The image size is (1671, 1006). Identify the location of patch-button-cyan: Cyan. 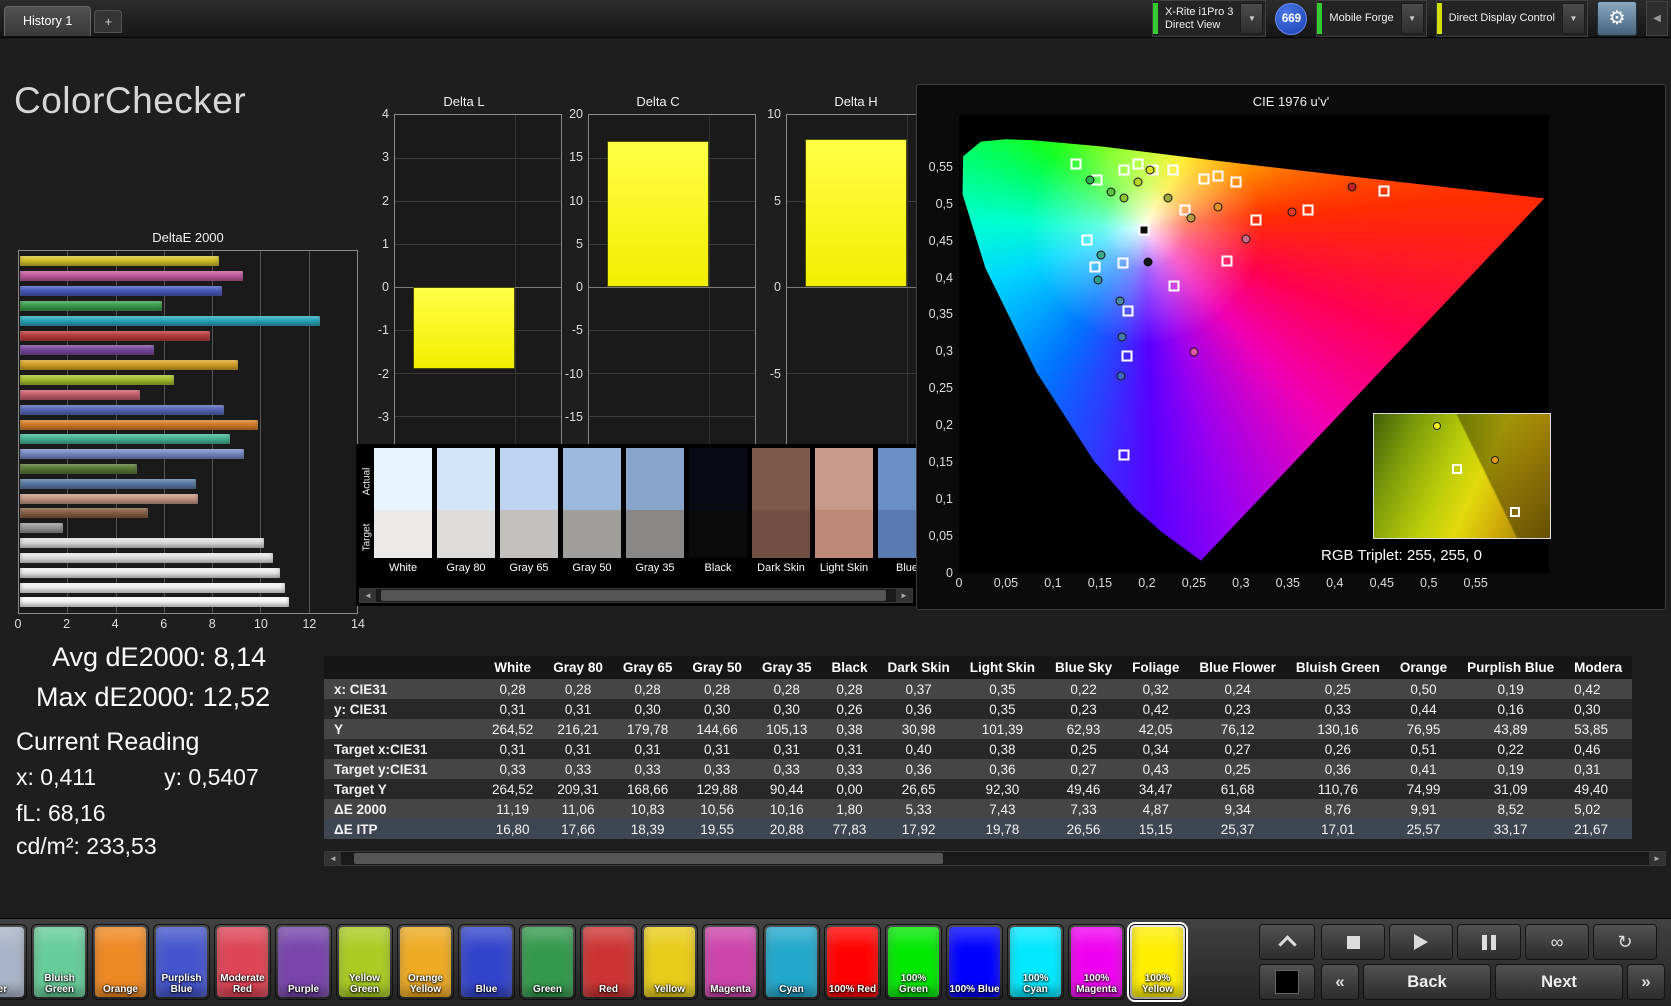
(791, 962).